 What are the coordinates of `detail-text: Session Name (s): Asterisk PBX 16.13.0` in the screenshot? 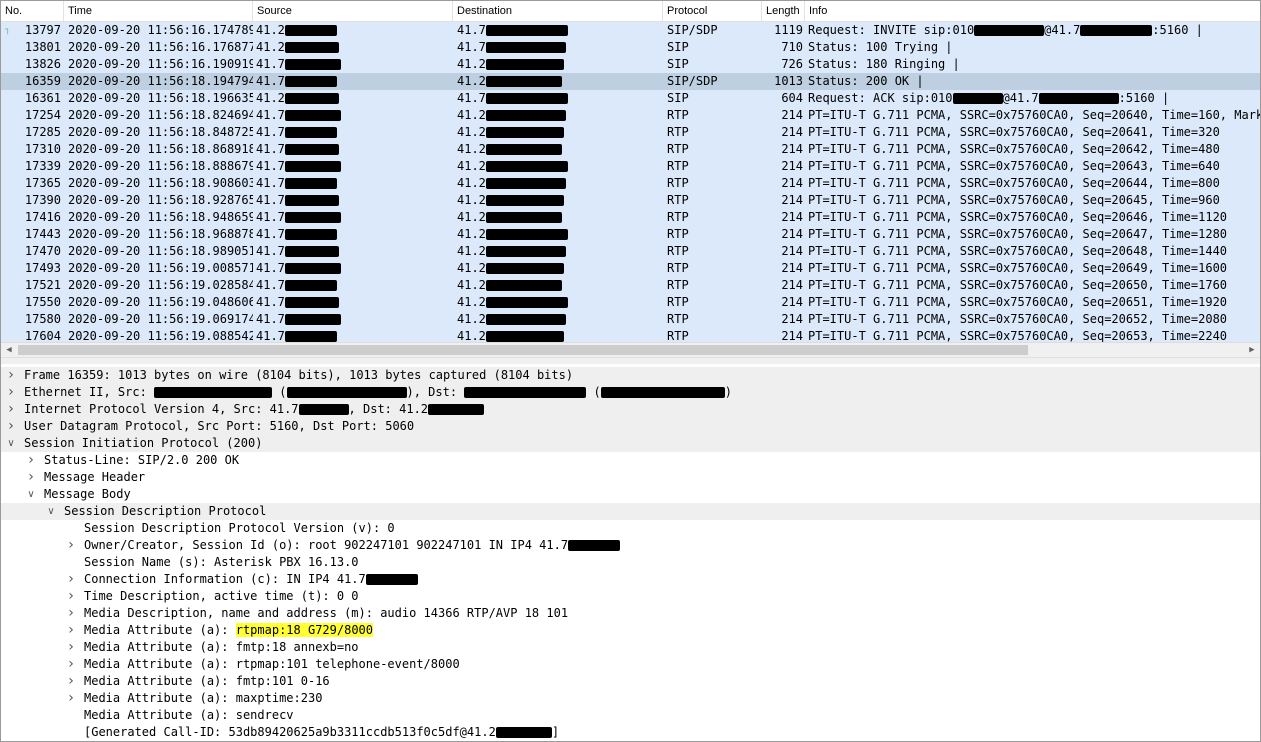 It's located at (221, 562).